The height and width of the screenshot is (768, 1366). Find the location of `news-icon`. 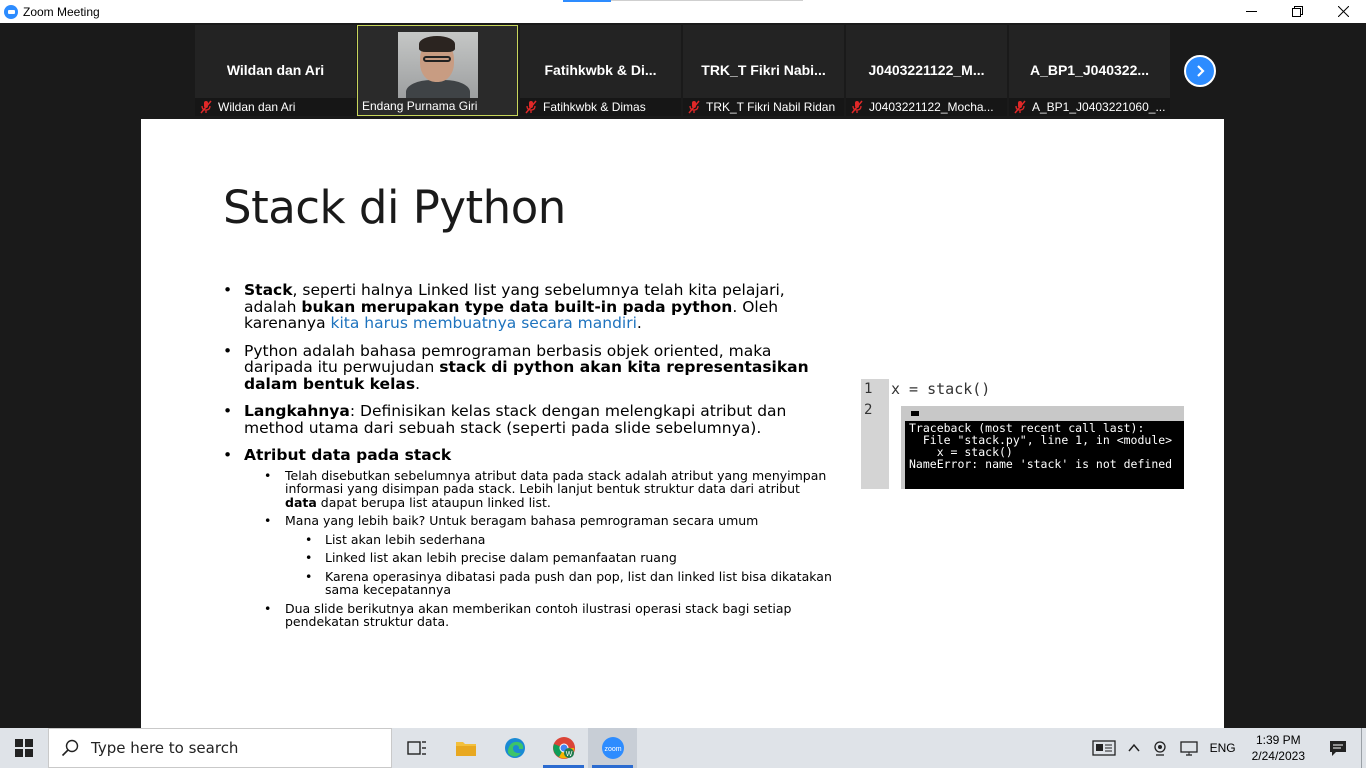

news-icon is located at coordinates (1103, 748).